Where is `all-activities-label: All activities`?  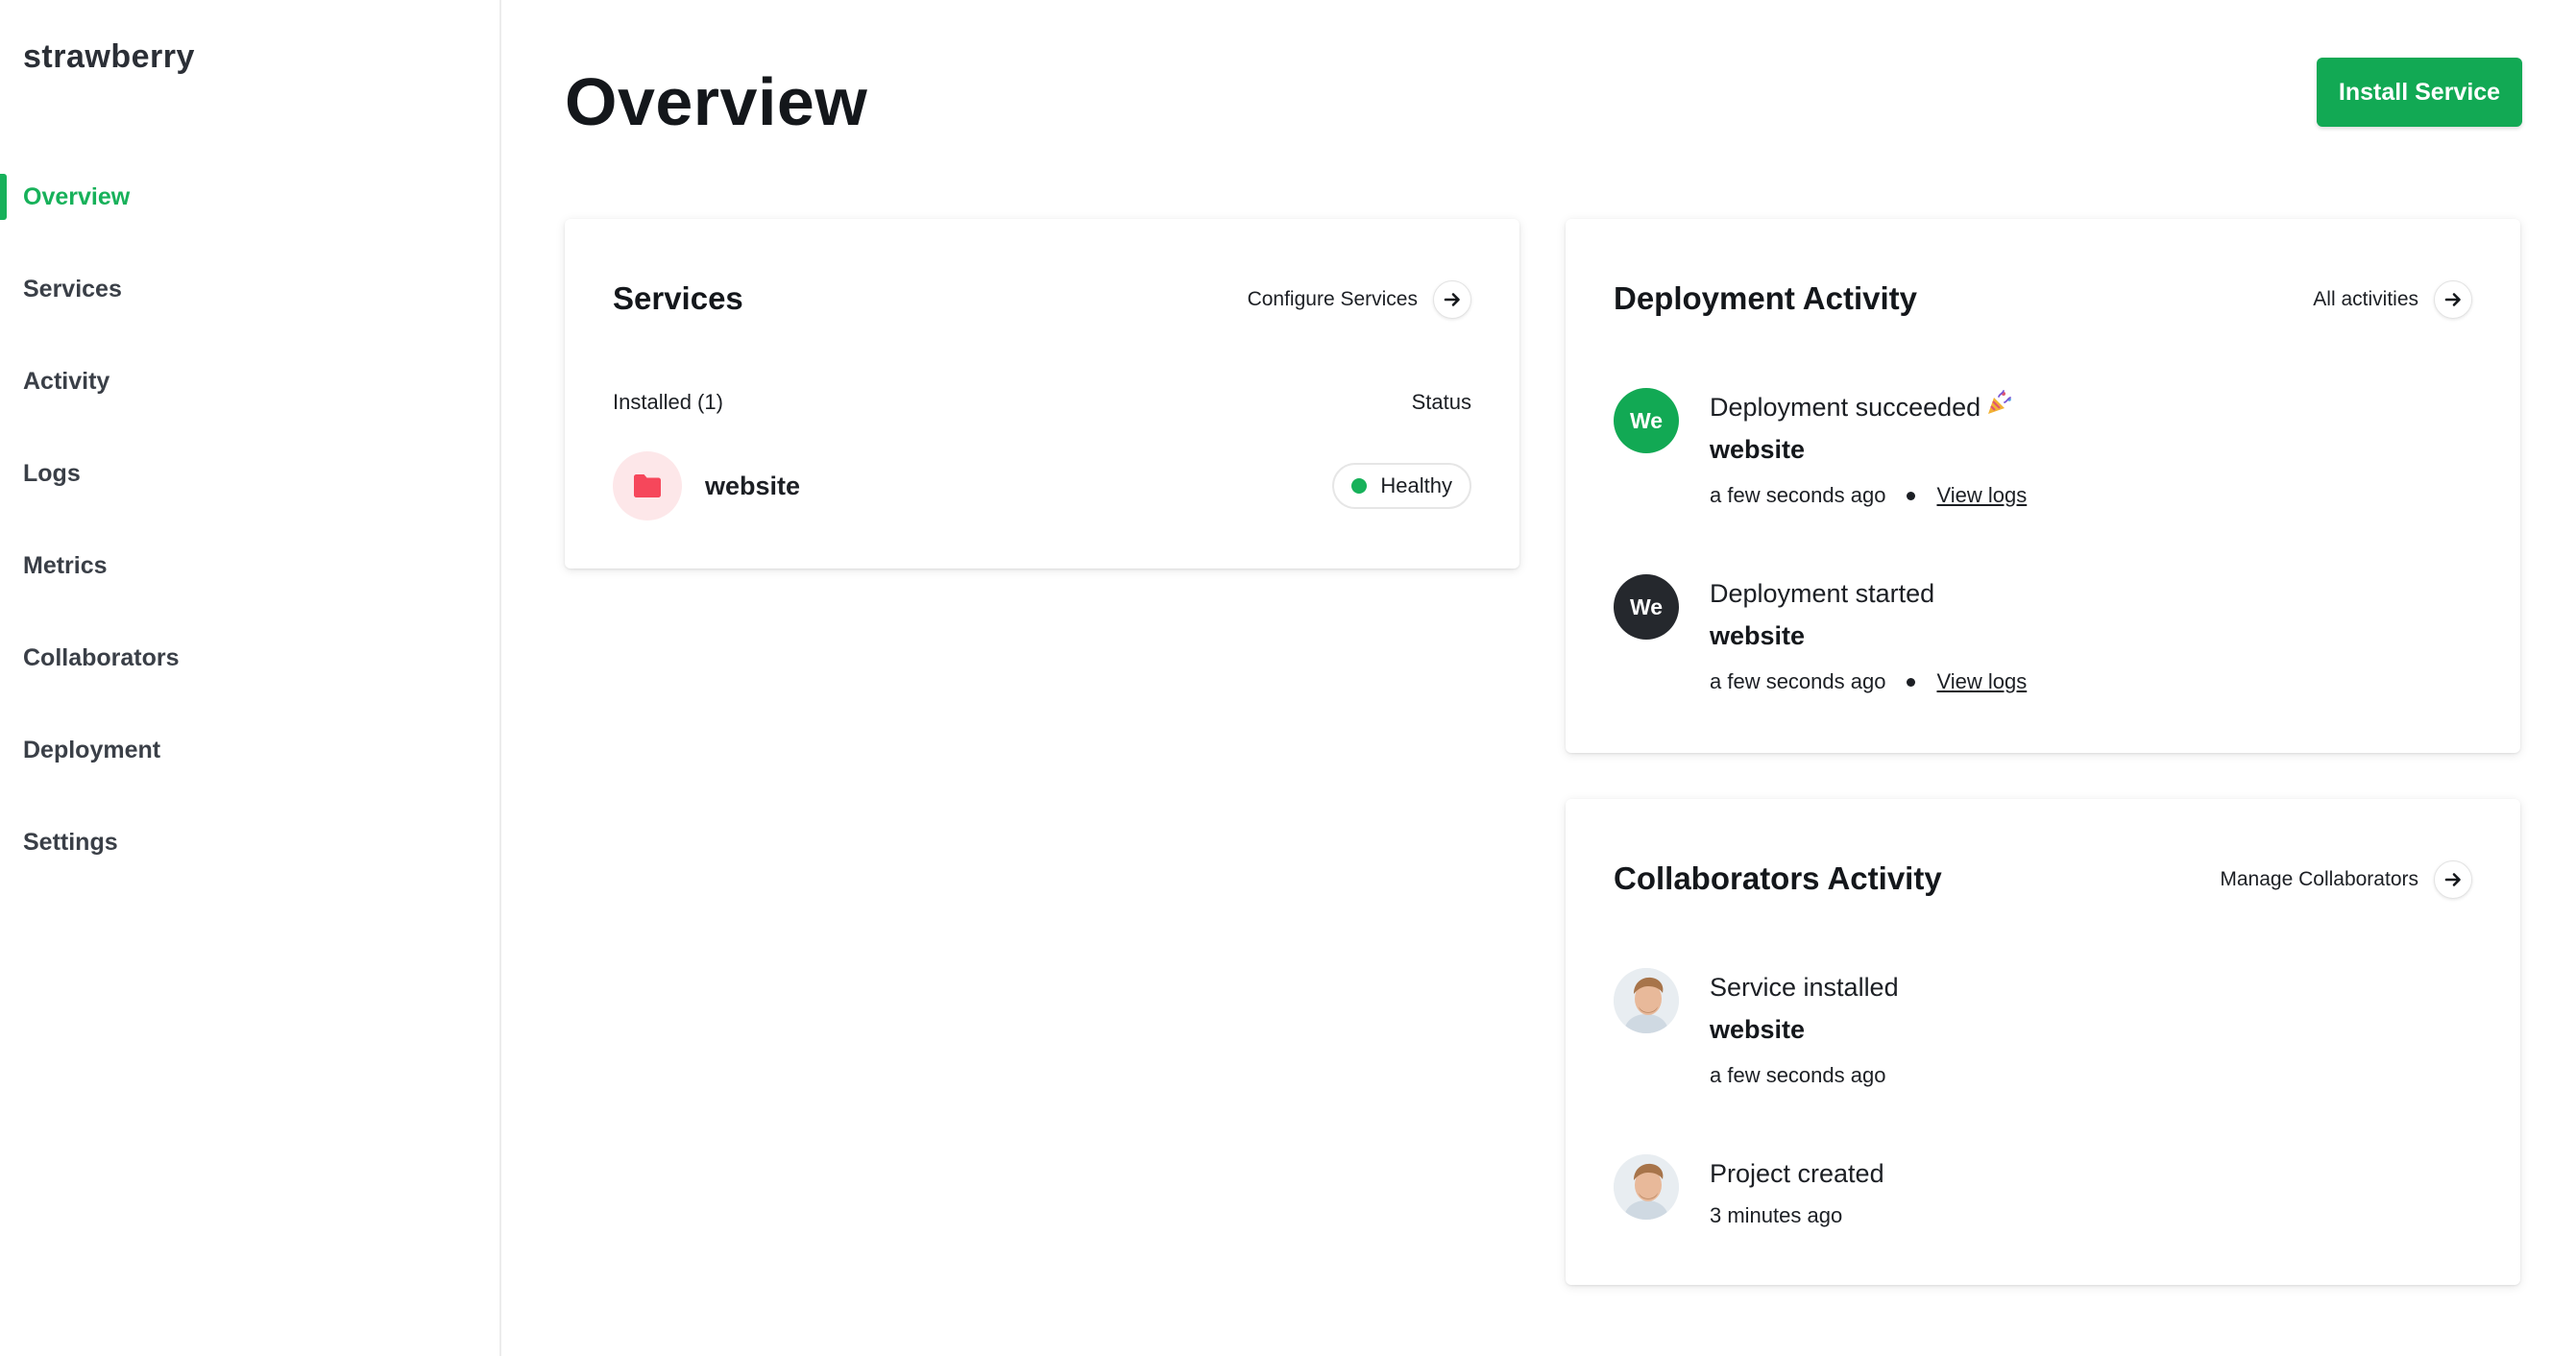 all-activities-label: All activities is located at coordinates (2366, 299).